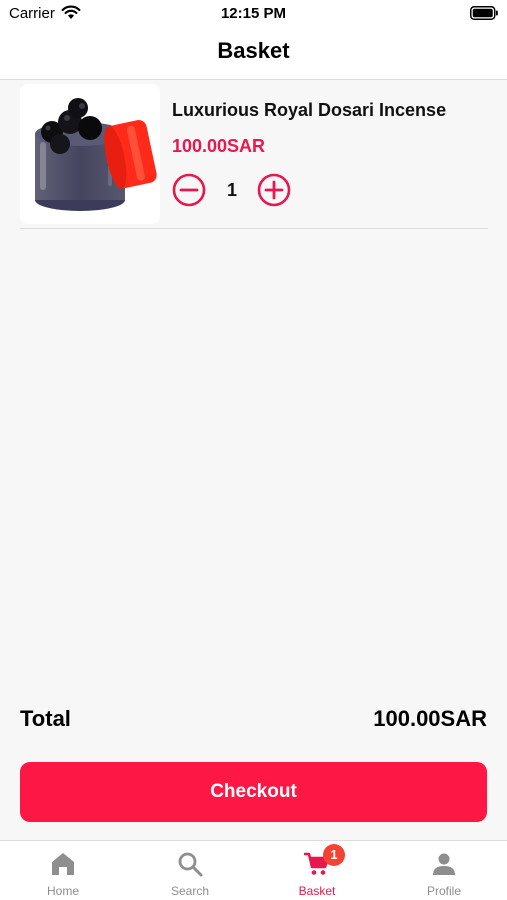 The height and width of the screenshot is (900, 507). Describe the element at coordinates (430, 718) in the screenshot. I see `total-value: 100.00SAR` at that location.